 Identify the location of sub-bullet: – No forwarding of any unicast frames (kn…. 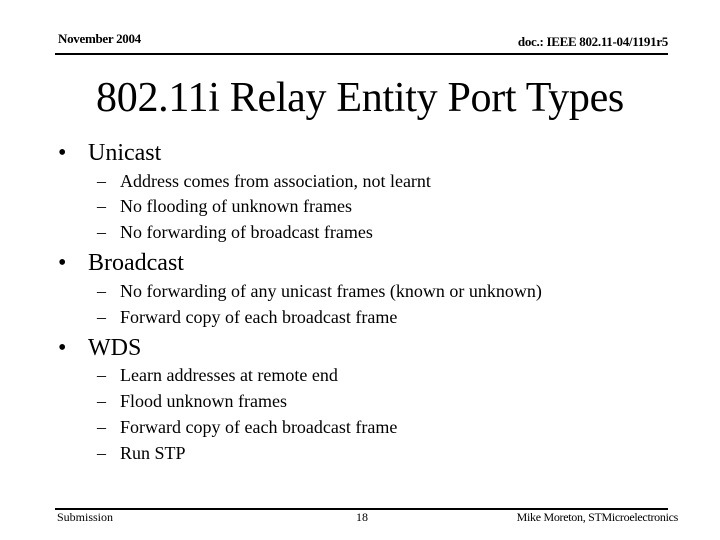
(319, 291).